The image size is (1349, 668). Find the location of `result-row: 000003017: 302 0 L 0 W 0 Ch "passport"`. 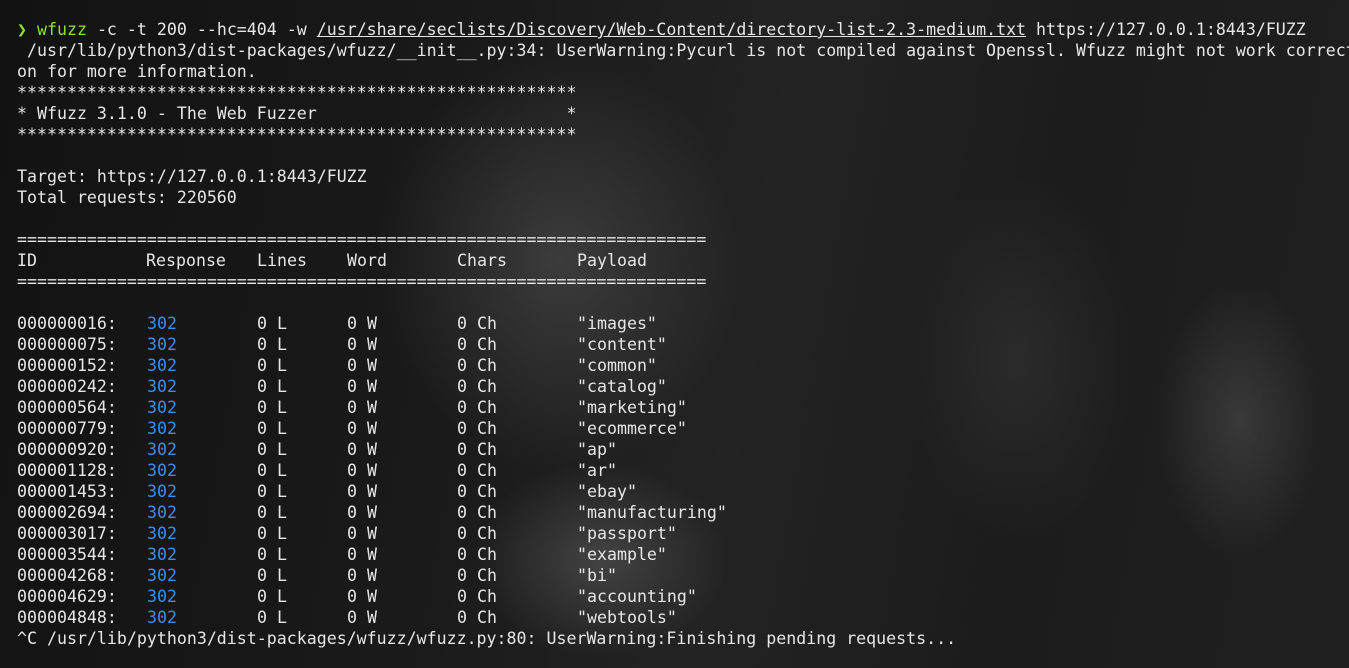

result-row: 000003017: 302 0 L 0 W 0 Ch "passport" is located at coordinates (683, 533).